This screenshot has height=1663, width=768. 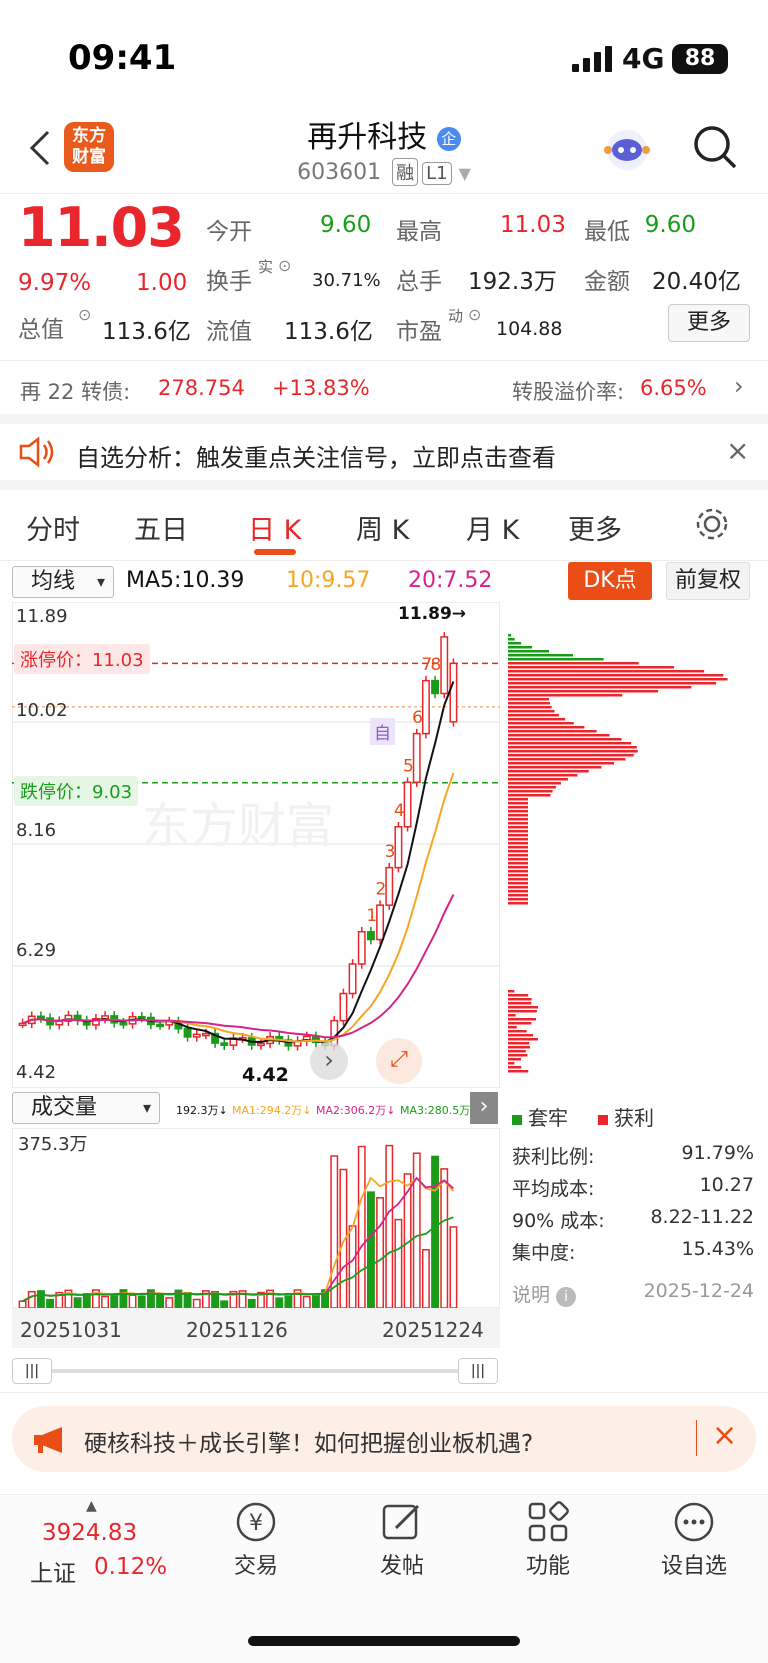 What do you see at coordinates (63, 582) in the screenshot?
I see `ma-select: 均线` at bounding box center [63, 582].